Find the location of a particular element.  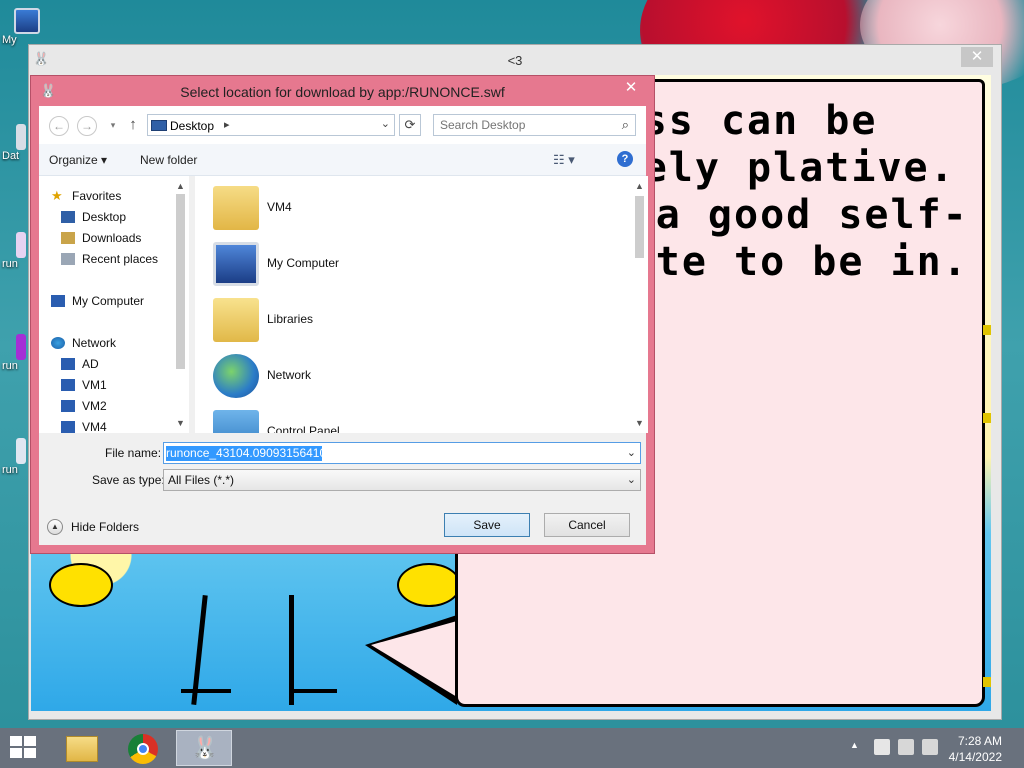

window-title: <3 is located at coordinates (515, 60).